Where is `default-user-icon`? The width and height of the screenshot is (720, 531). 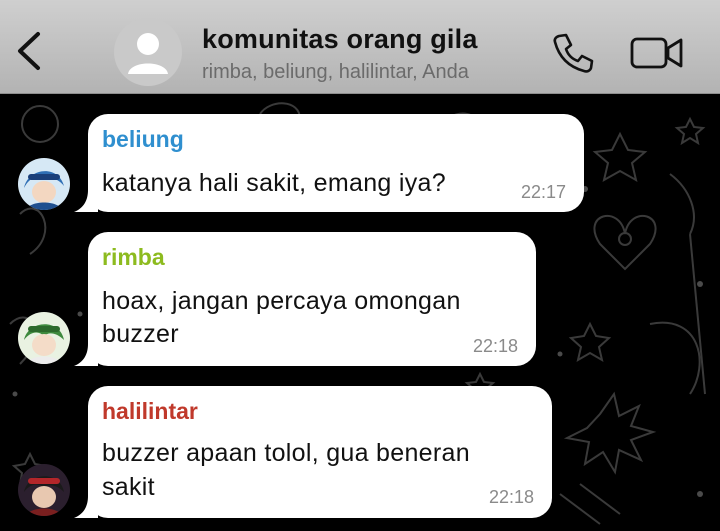 default-user-icon is located at coordinates (148, 53).